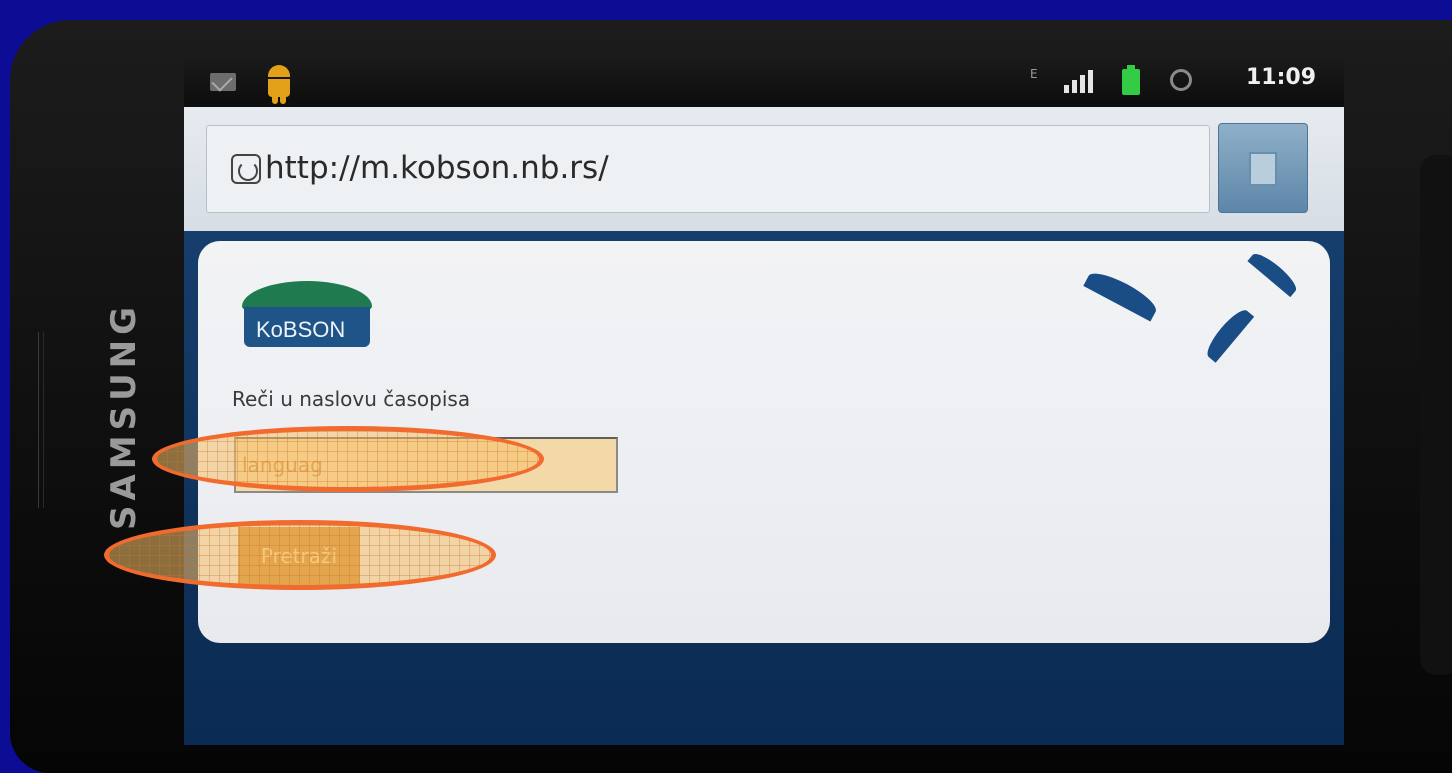 This screenshot has height=773, width=1452. I want to click on url-text: http://m.kobson.nb.rs/, so click(437, 168).